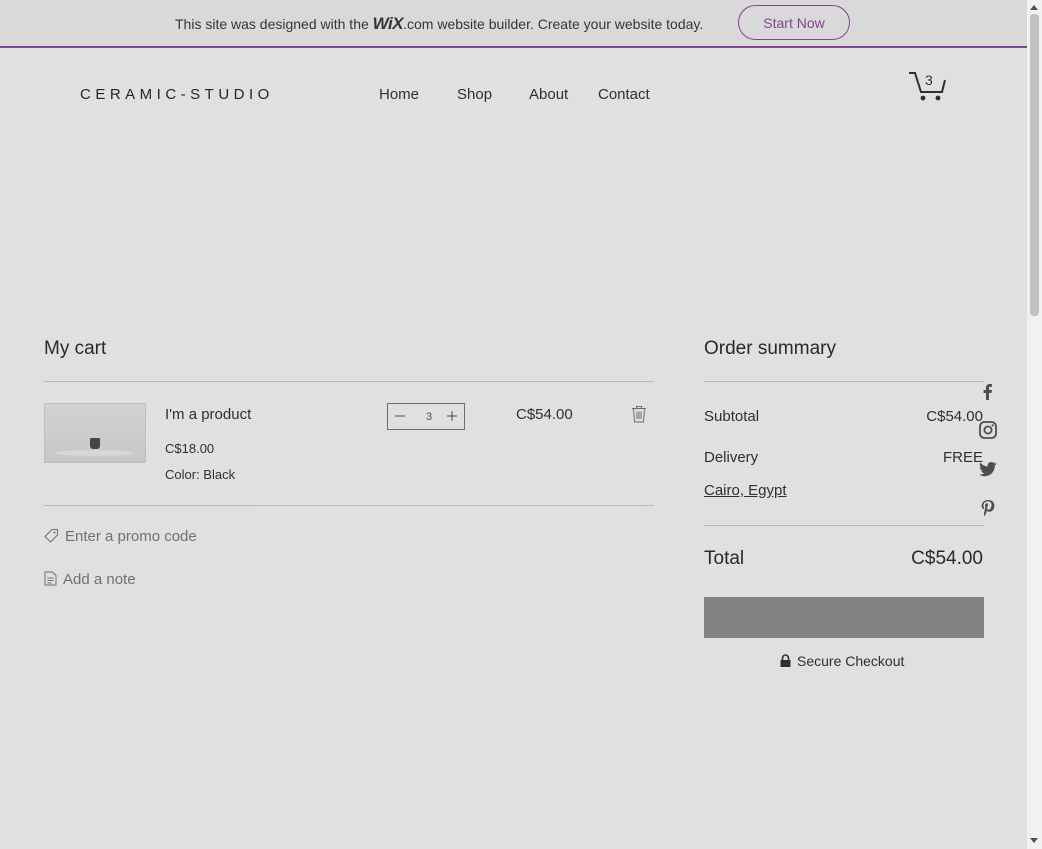 The image size is (1042, 849). What do you see at coordinates (200, 474) in the screenshot?
I see `product-color: Color: Black` at bounding box center [200, 474].